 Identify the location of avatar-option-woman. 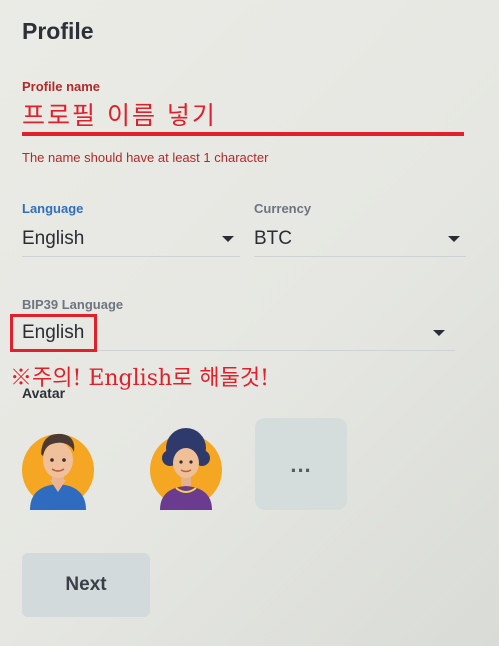
(186, 464).